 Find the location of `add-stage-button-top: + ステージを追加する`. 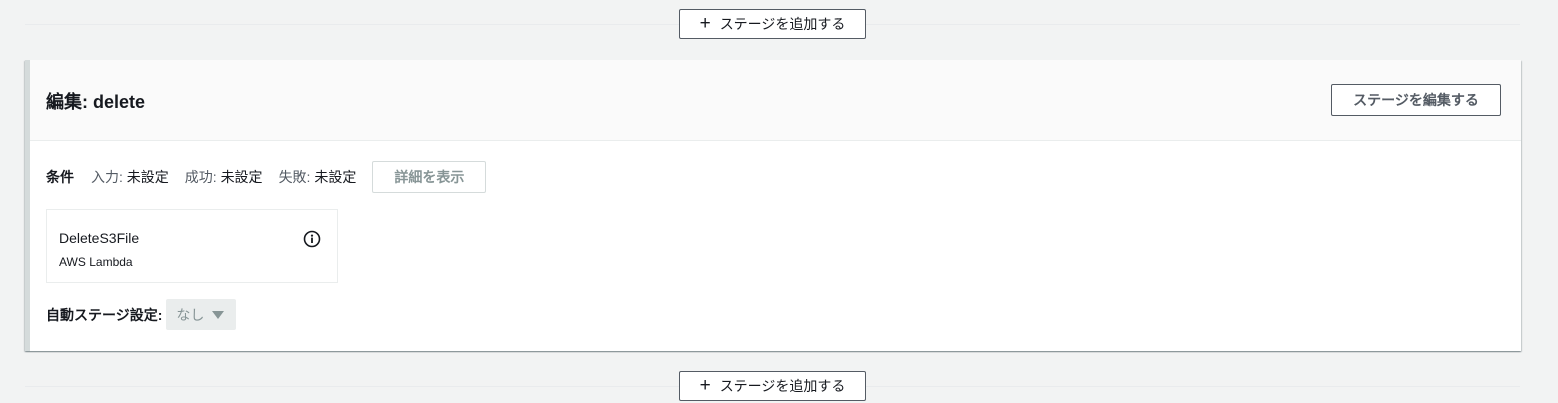

add-stage-button-top: + ステージを追加する is located at coordinates (772, 24).